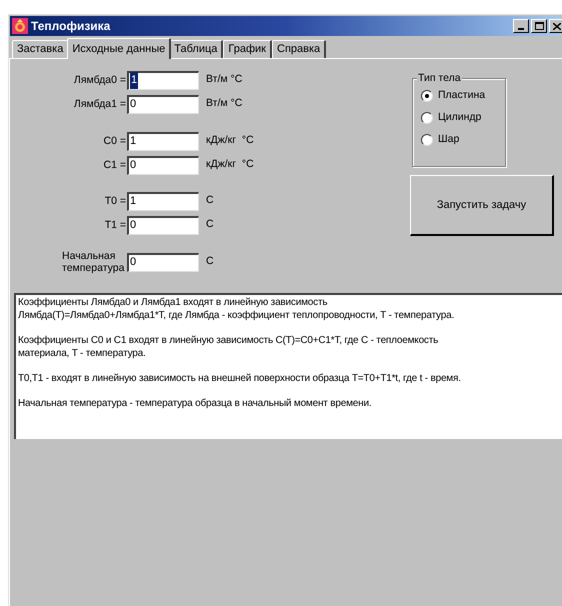 The image size is (562, 606). Describe the element at coordinates (41, 49) in the screenshot. I see `tab: Заставка` at that location.